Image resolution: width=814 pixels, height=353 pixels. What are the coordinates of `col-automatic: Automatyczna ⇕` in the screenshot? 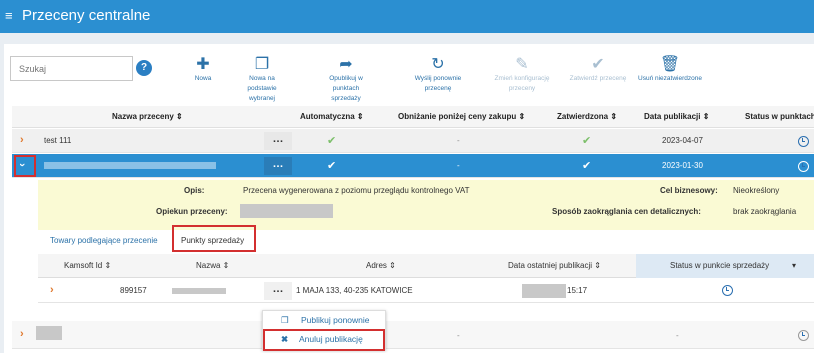 It's located at (332, 116).